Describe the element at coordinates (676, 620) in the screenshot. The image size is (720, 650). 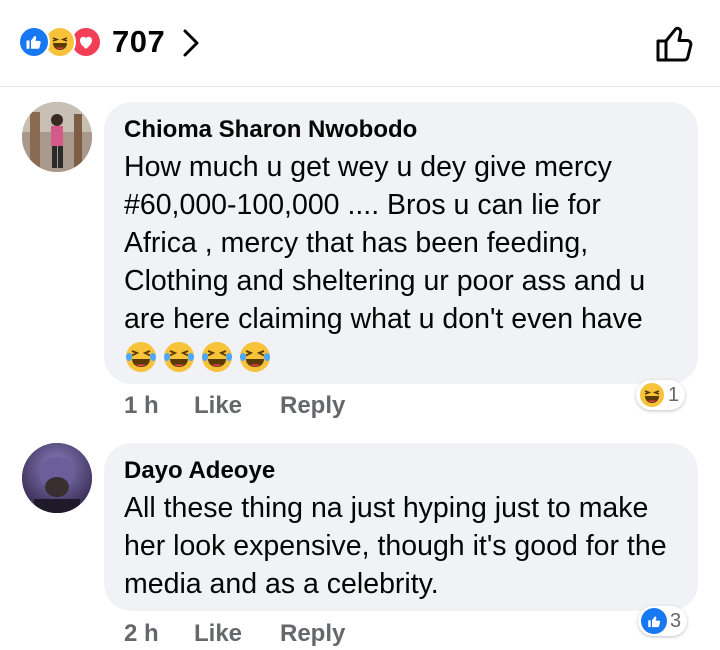
I see `reaction-count: 3` at that location.